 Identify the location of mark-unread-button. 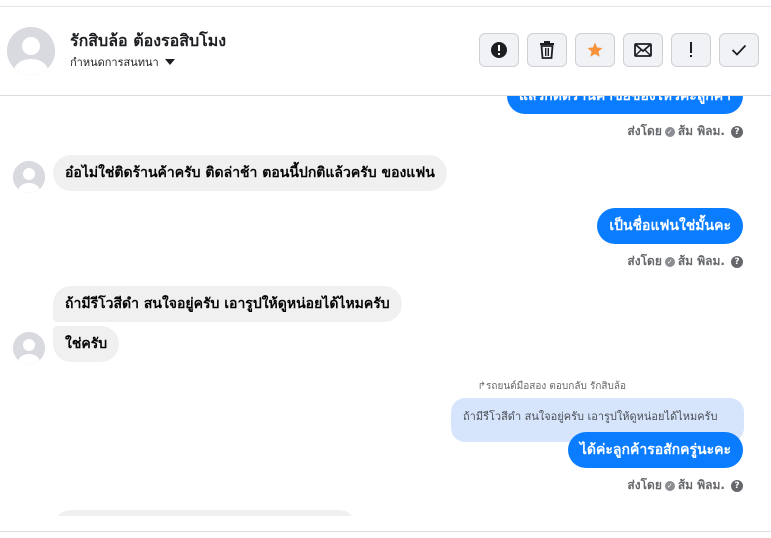
(643, 50).